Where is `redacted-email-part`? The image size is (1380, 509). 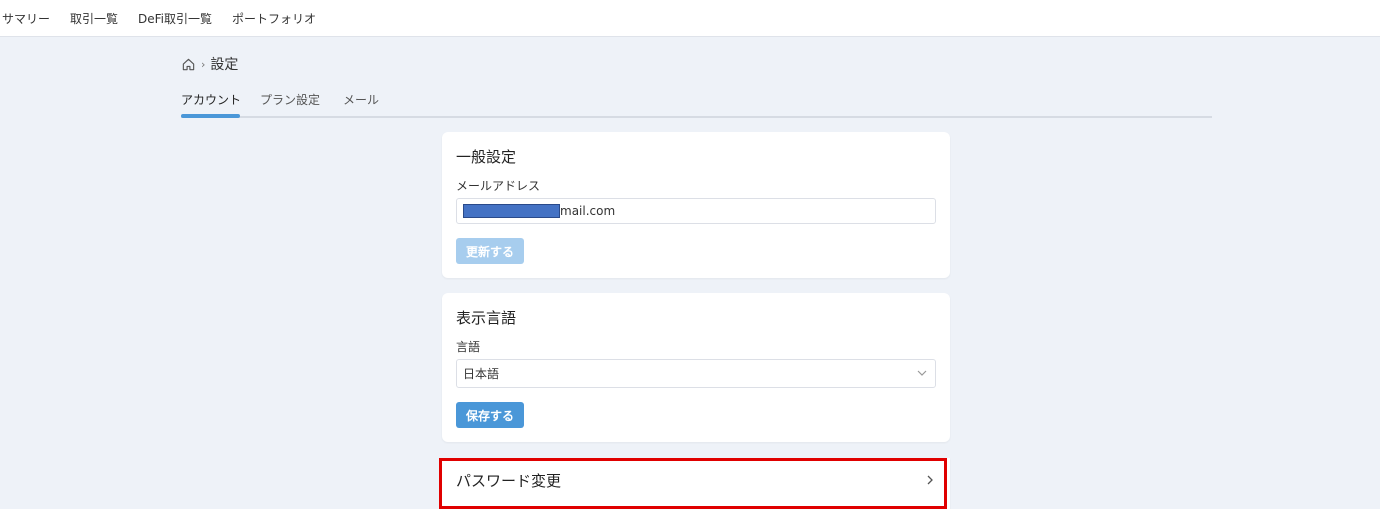
redacted-email-part is located at coordinates (511, 211).